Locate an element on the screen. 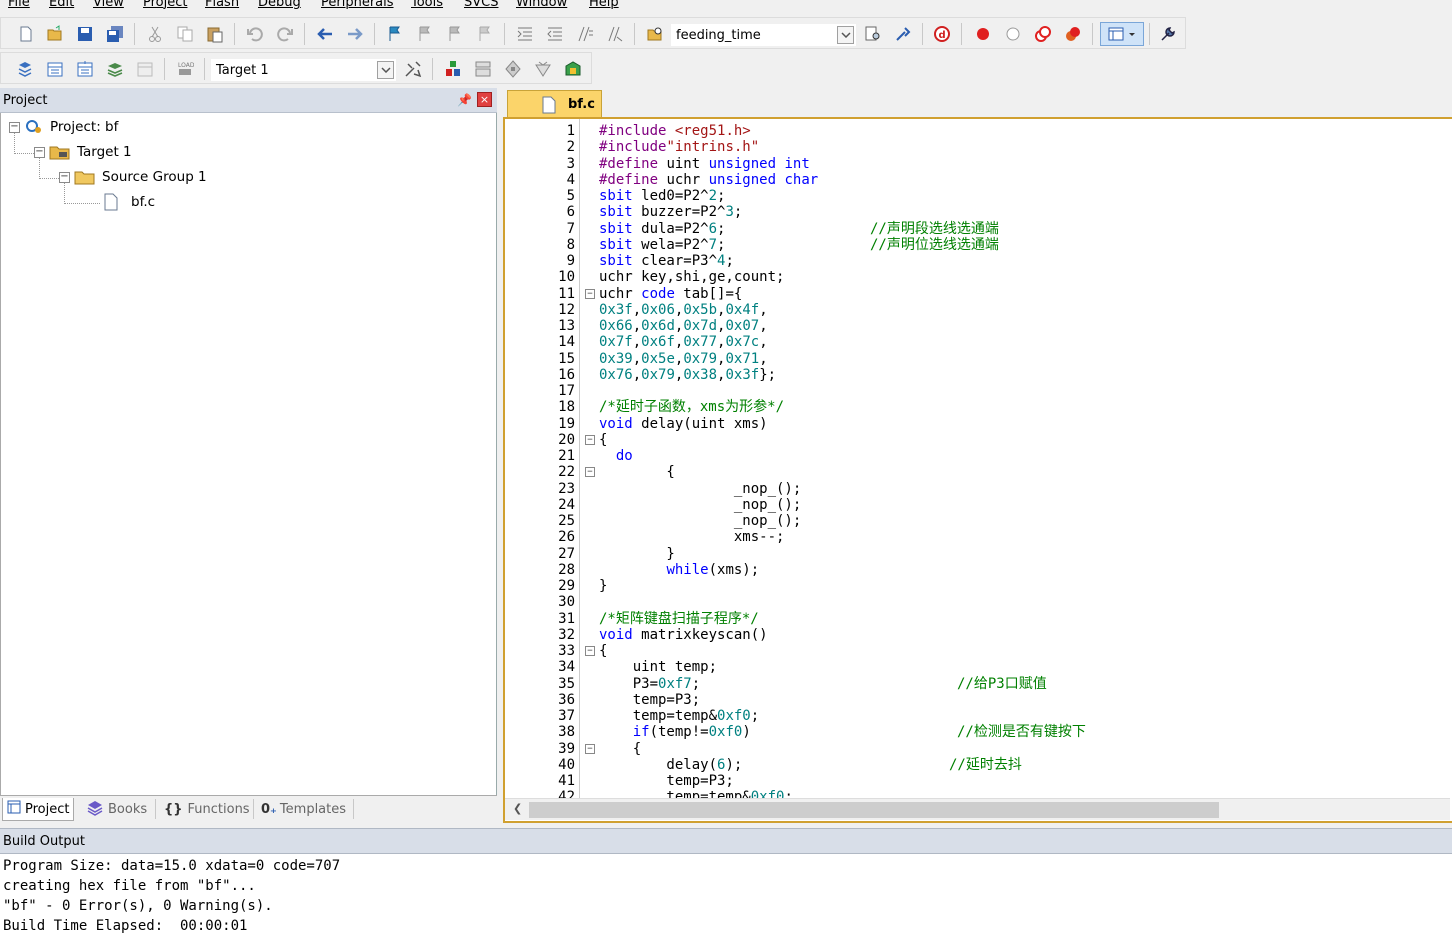 This screenshot has height=940, width=1452. select-packs-icon is located at coordinates (513, 69).